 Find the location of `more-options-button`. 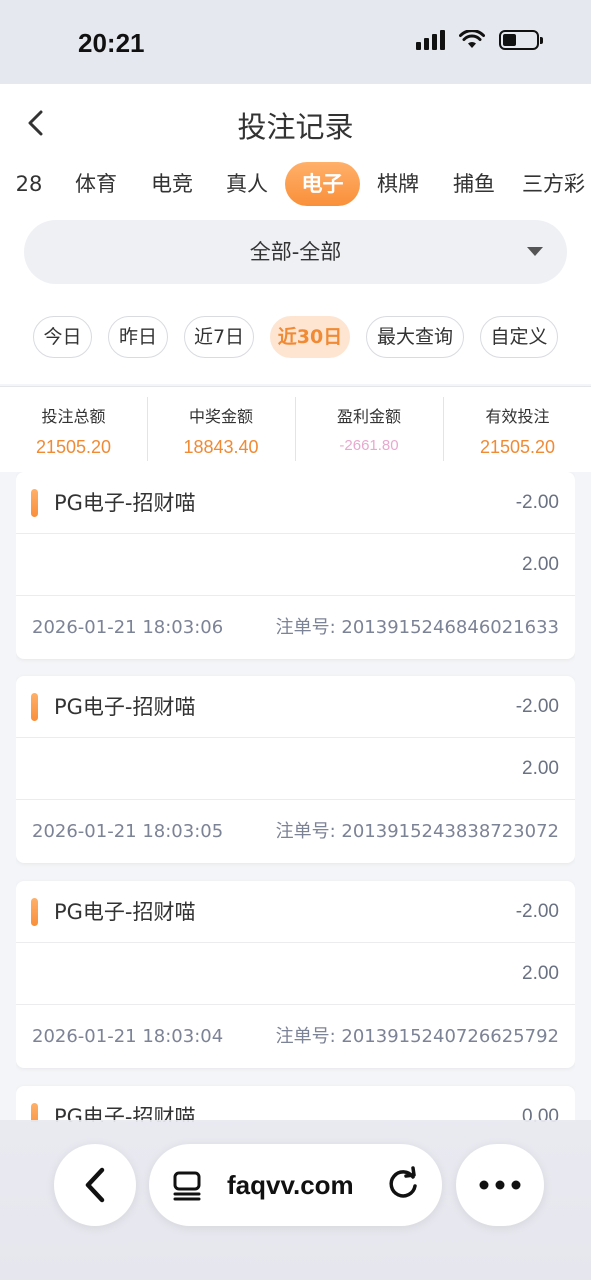

more-options-button is located at coordinates (500, 1185).